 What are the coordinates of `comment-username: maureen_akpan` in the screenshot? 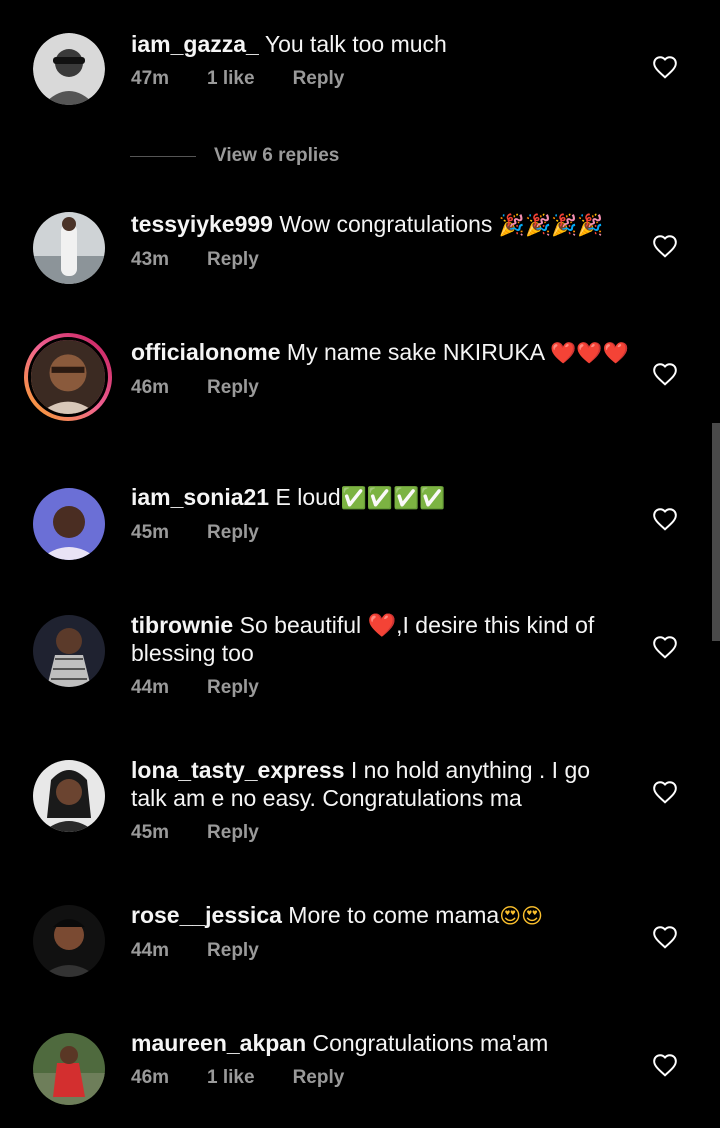 It's located at (218, 1043).